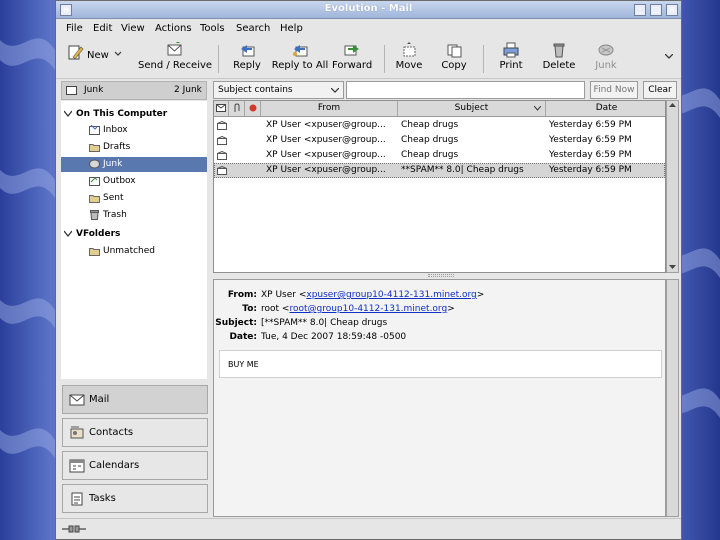 The width and height of the screenshot is (720, 540). Describe the element at coordinates (656, 10) in the screenshot. I see `maximize-button: □` at that location.